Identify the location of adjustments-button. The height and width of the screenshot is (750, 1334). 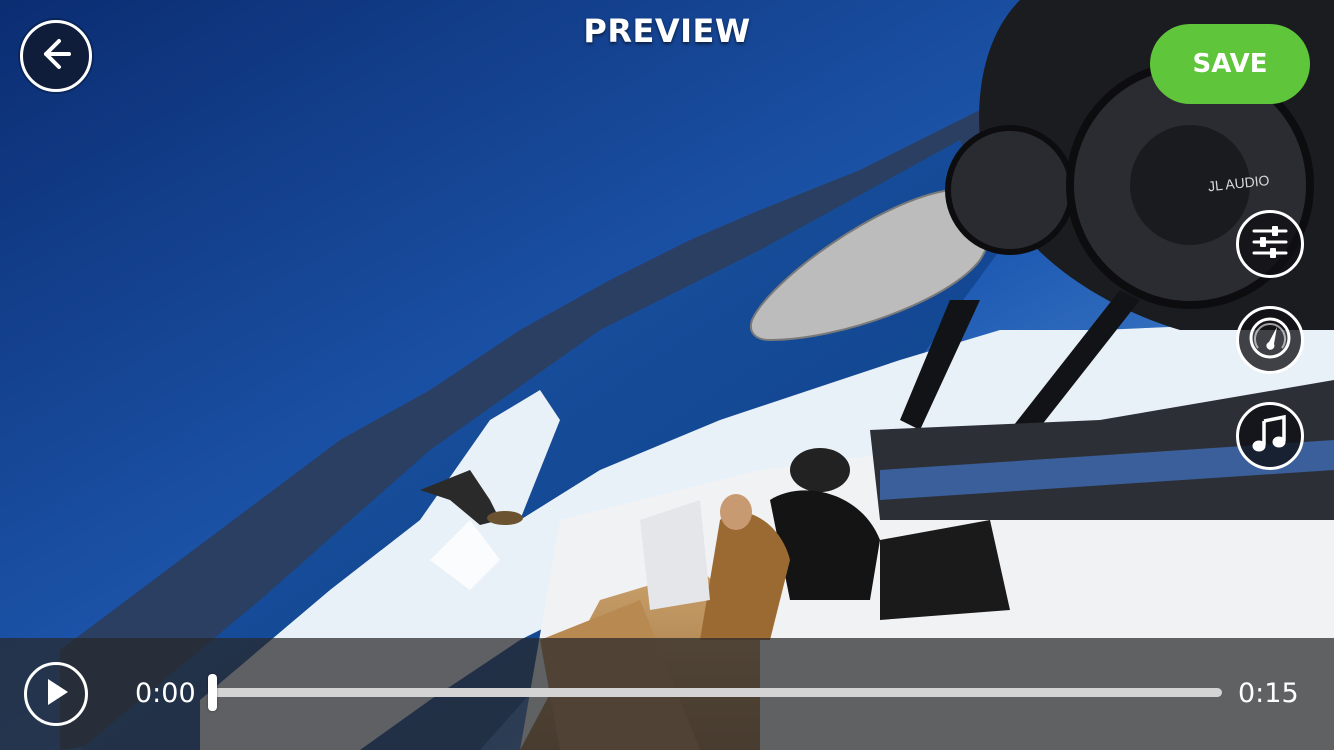
(1270, 244).